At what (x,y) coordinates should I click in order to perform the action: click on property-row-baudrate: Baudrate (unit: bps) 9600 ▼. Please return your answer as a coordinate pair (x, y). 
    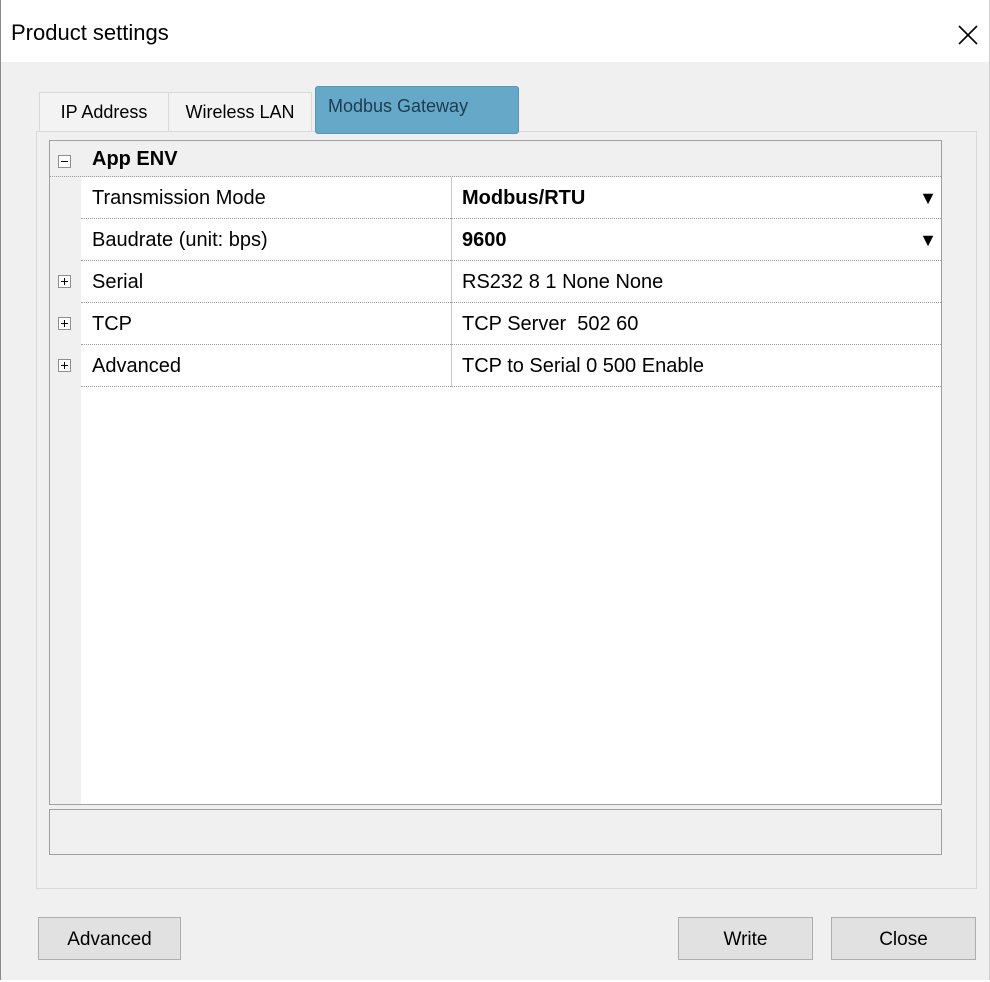
    Looking at the image, I should click on (495, 240).